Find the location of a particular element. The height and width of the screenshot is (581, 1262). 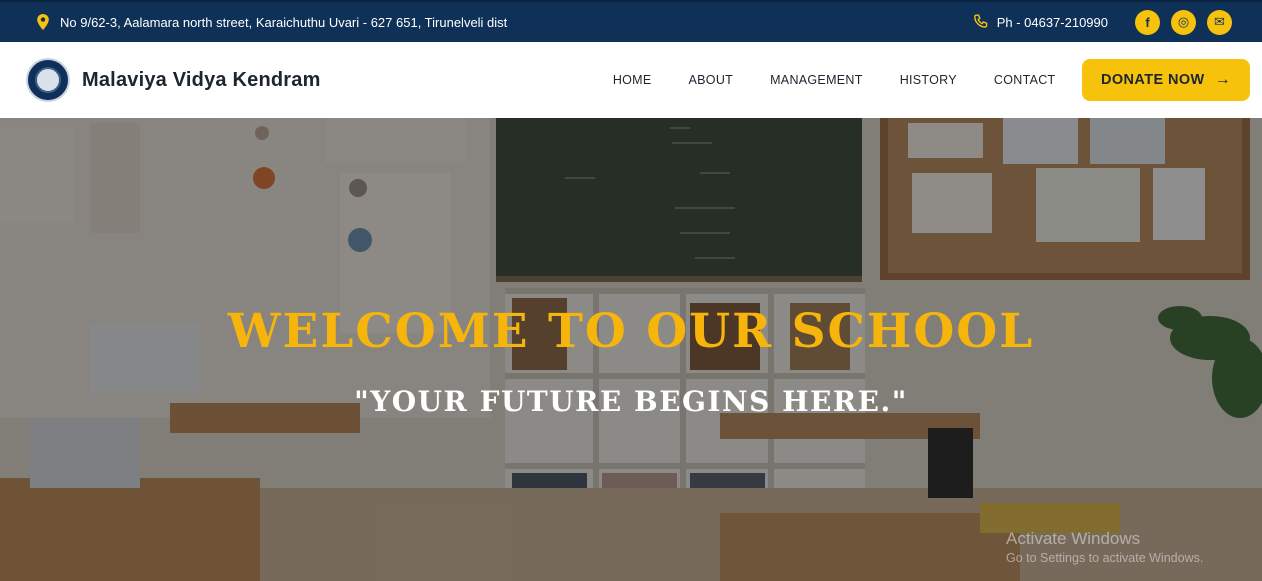

watermark-title: Activate Windows is located at coordinates (1073, 538).